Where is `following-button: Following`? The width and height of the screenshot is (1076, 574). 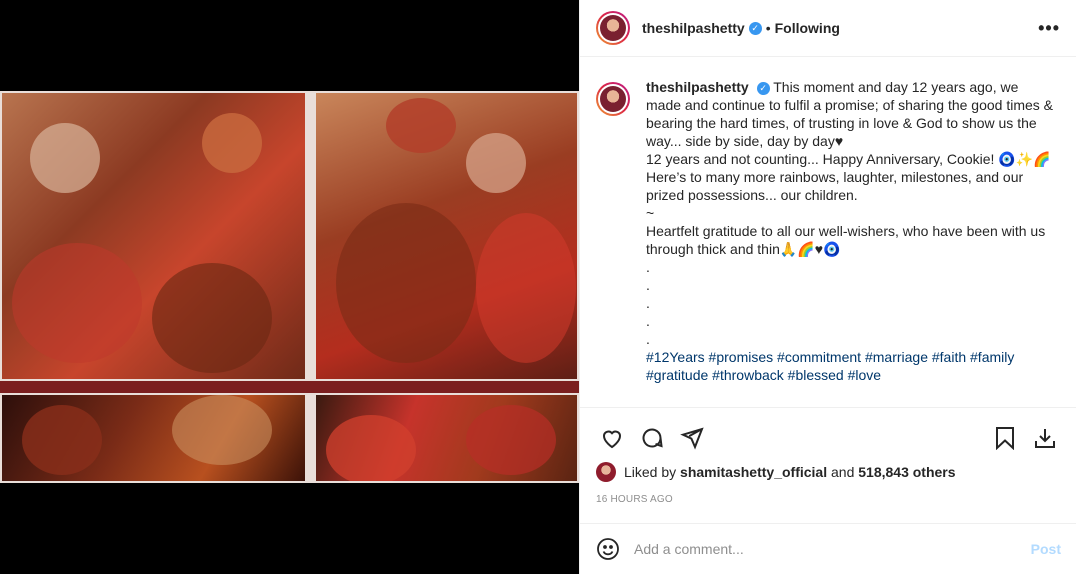 following-button: Following is located at coordinates (807, 28).